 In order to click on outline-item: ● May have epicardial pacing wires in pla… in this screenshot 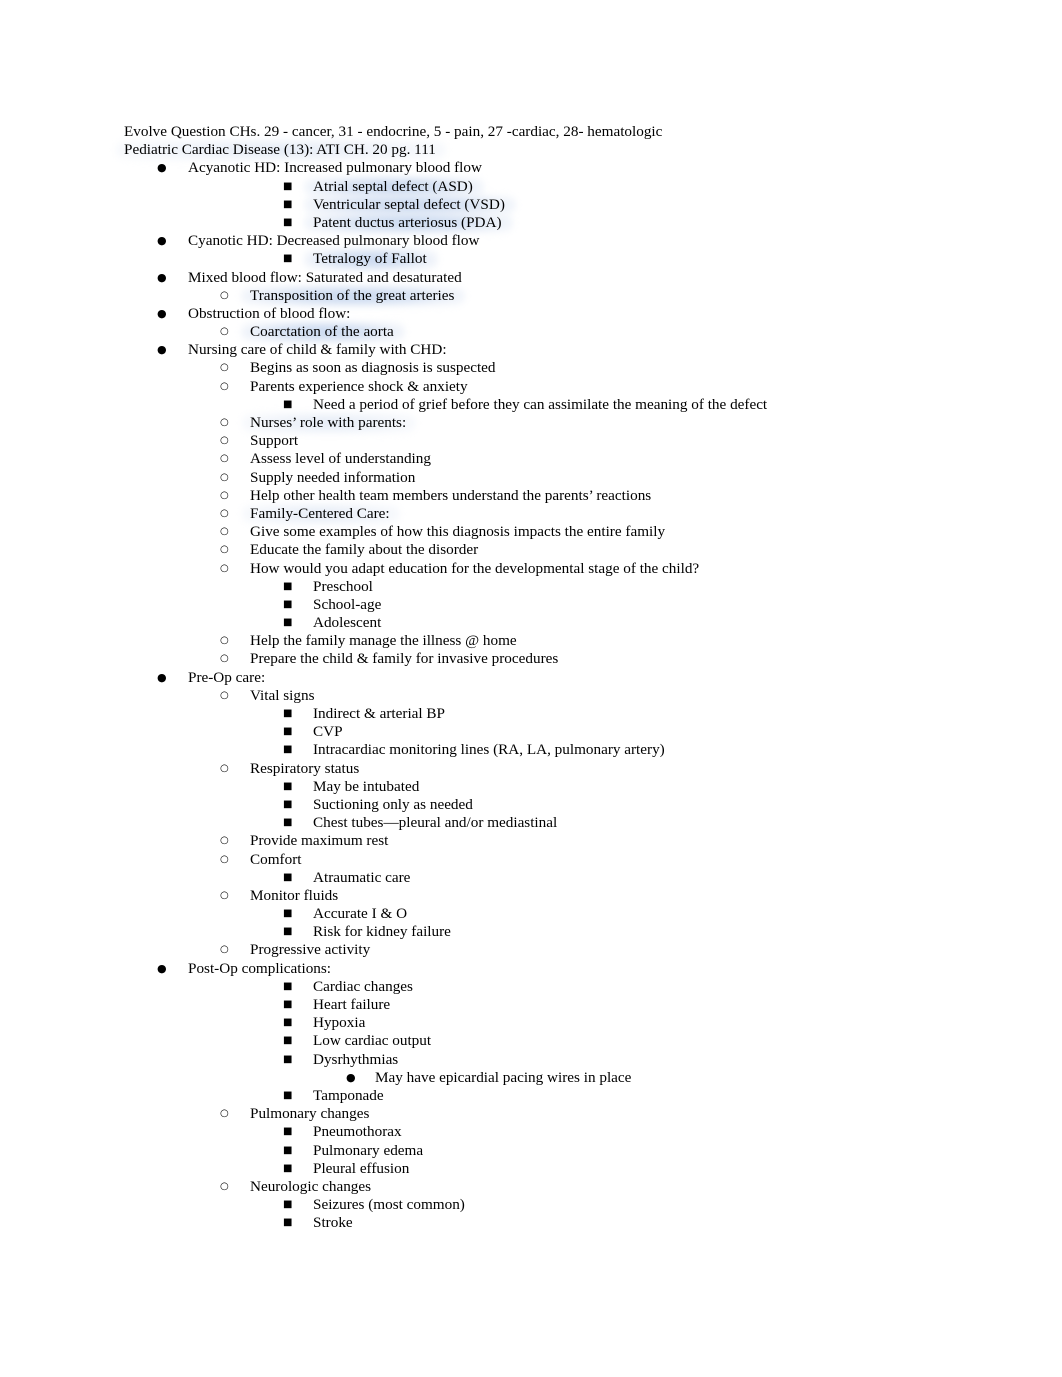, I will do `click(534, 1078)`.